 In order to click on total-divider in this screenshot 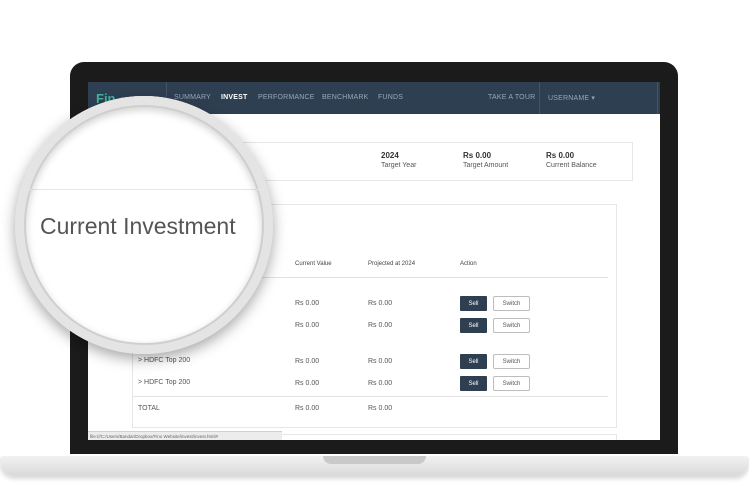, I will do `click(370, 396)`.